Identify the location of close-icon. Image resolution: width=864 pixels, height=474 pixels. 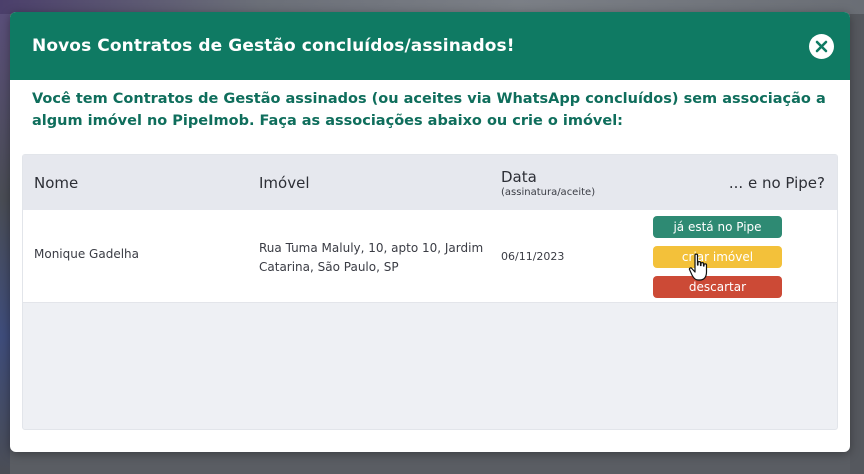
(821, 46).